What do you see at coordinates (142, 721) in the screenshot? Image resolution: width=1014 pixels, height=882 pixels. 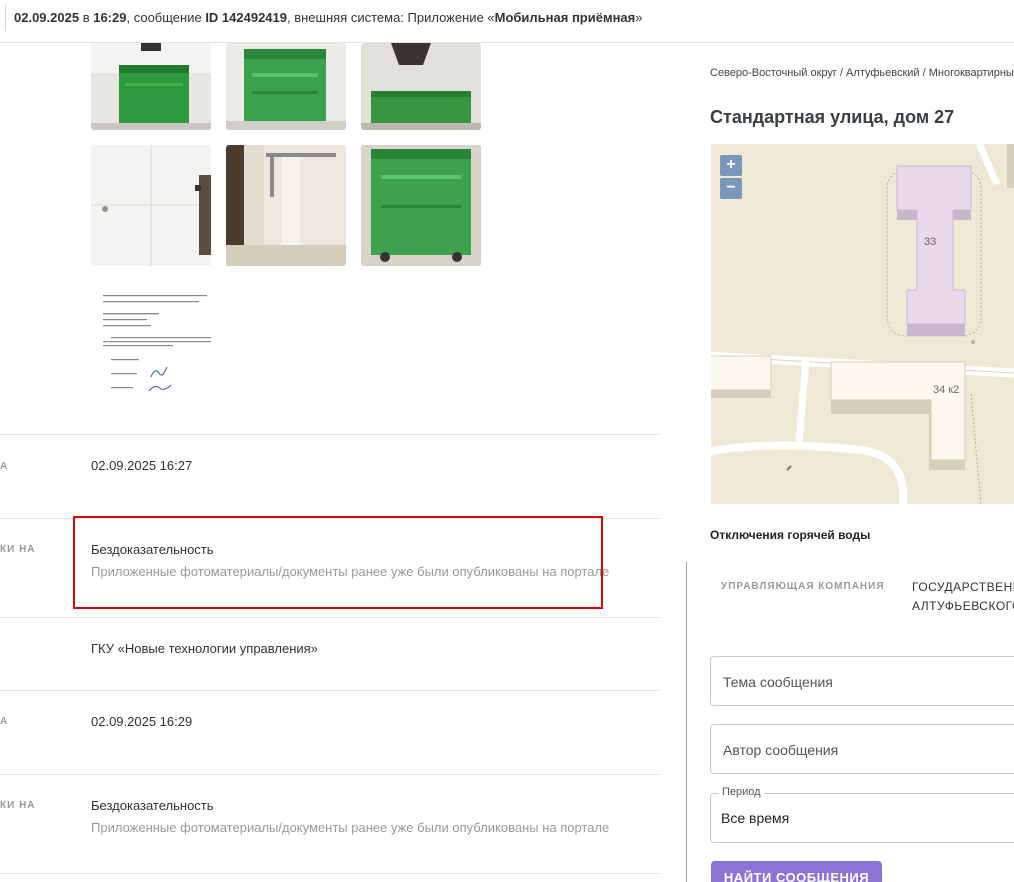 I see `history-date: 02.09.2025 16:29` at bounding box center [142, 721].